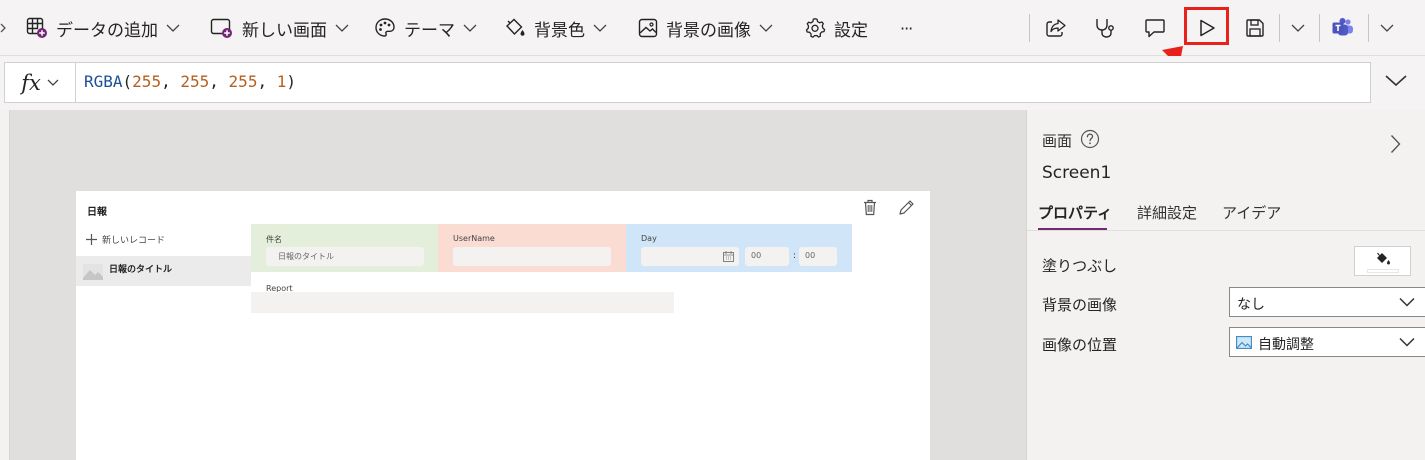 The height and width of the screenshot is (460, 1425). Describe the element at coordinates (345, 256) in the screenshot. I see `subject-input: 日報のタイトル` at that location.